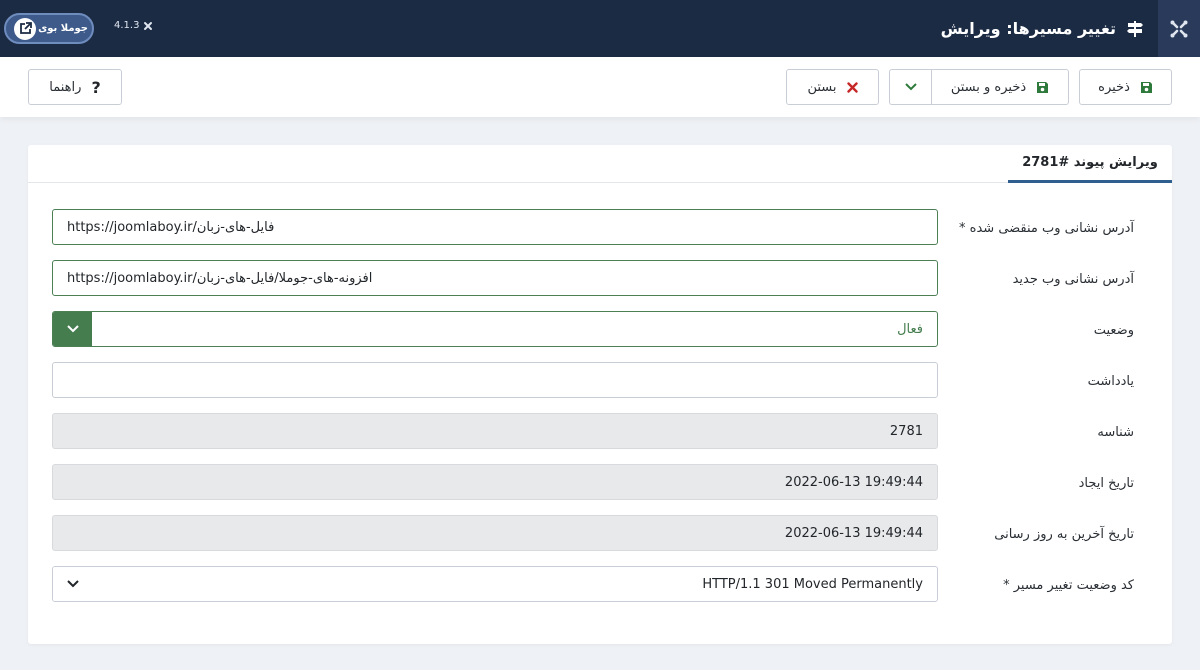 This screenshot has width=1200, height=670. I want to click on help-button: ? راهنما, so click(75, 87).